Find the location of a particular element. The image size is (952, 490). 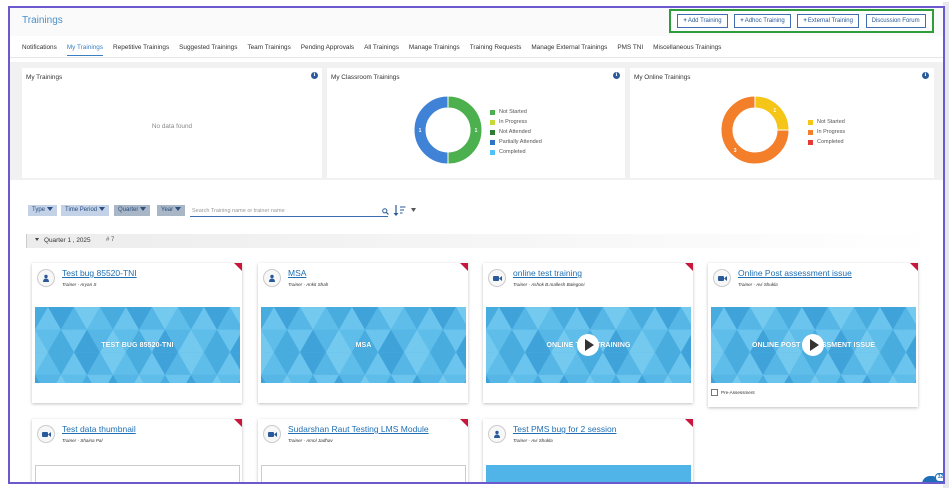

card-thumbnail: ONLINE TEST TRAINING is located at coordinates (588, 345).